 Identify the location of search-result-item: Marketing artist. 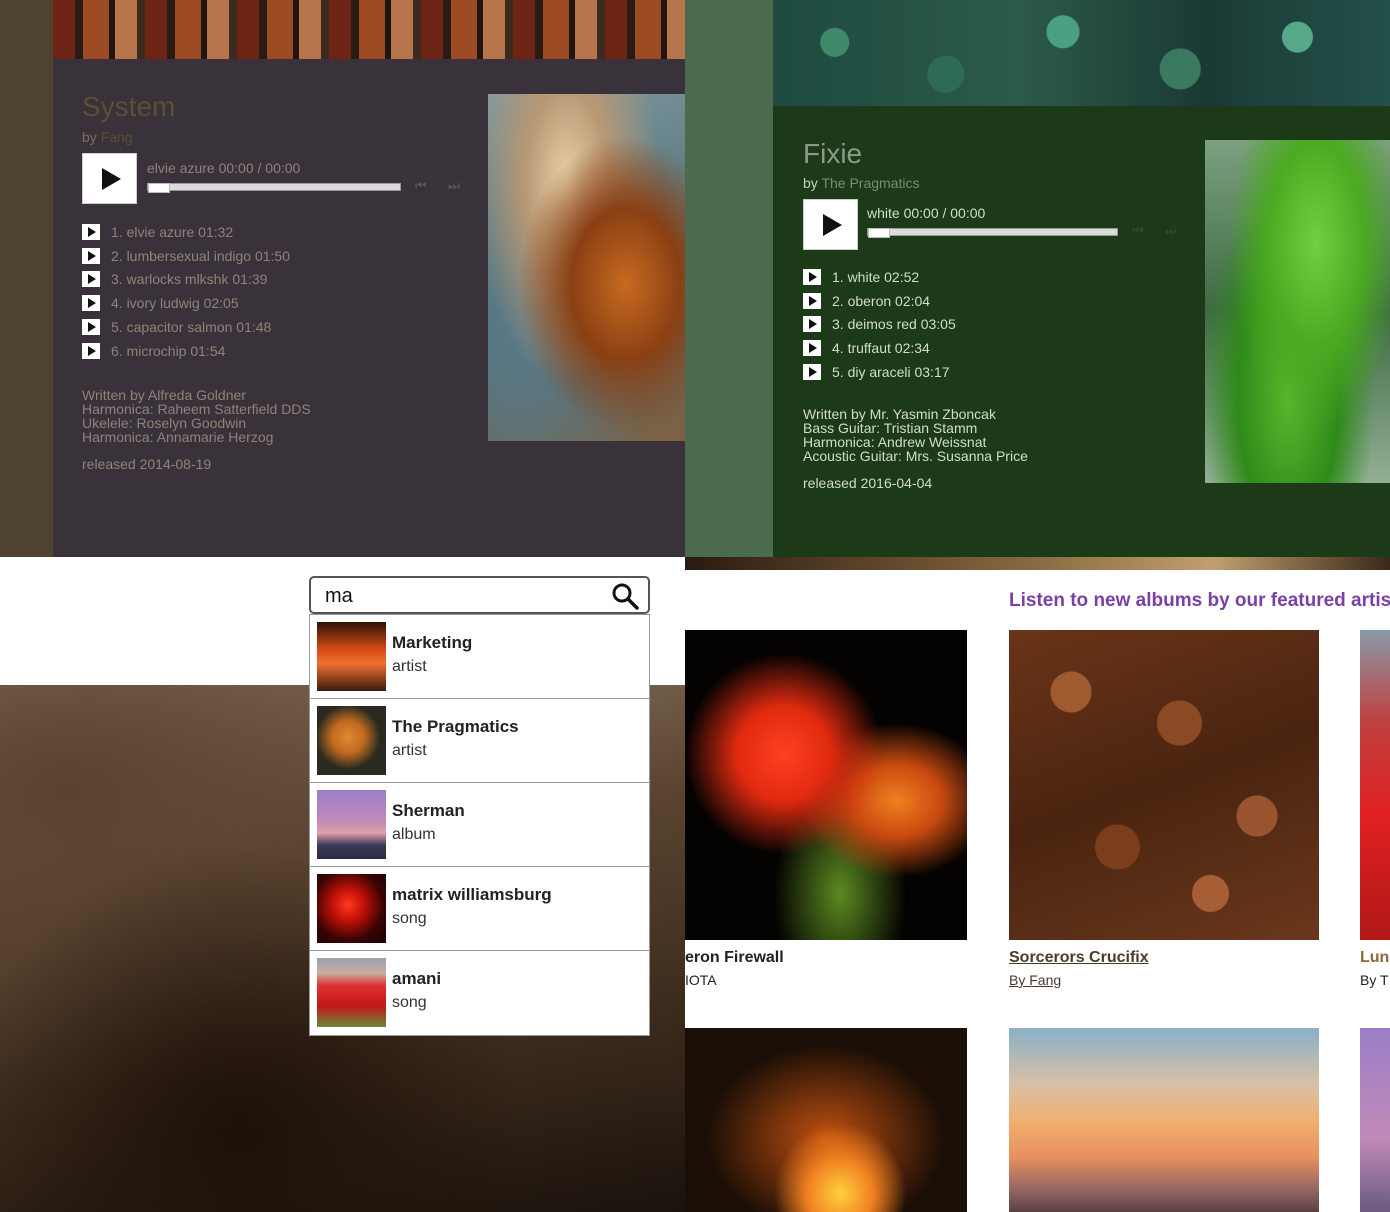
(479, 657).